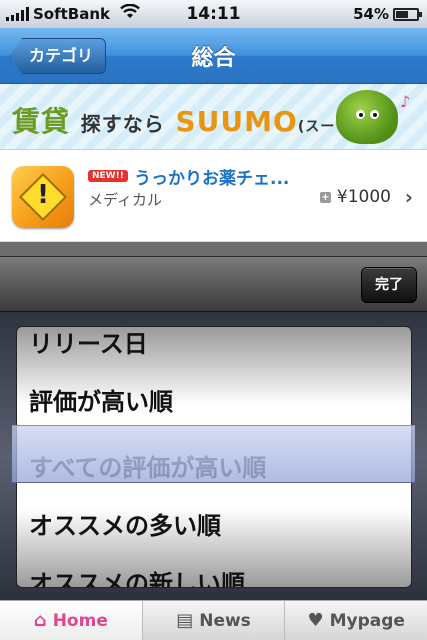 This screenshot has width=427, height=640. I want to click on tab-bar: ⌂ Home ▤ News ♥ Mypage, so click(213, 620).